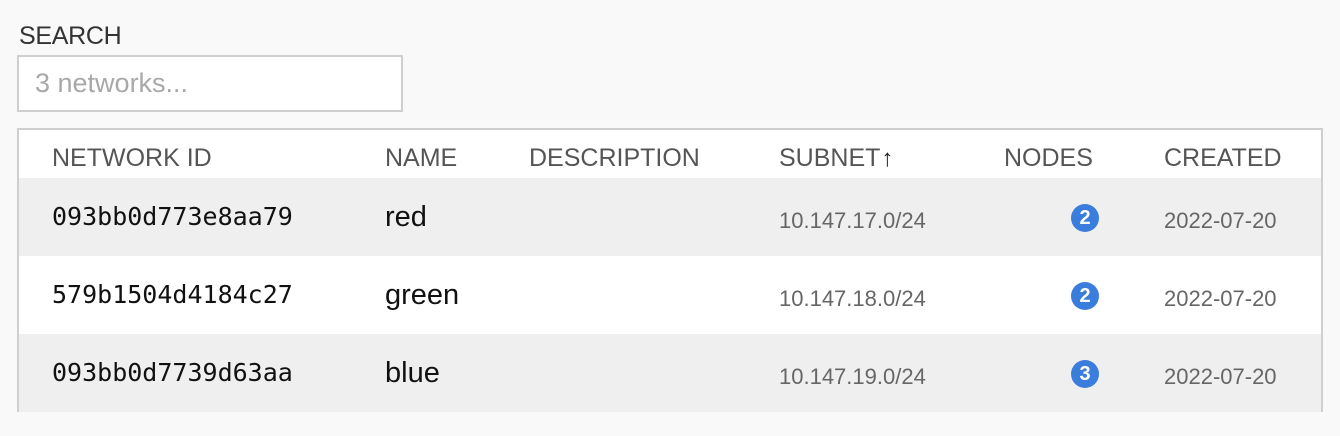 The width and height of the screenshot is (1340, 436). I want to click on network-id-cell: 093bb0d773e8aa79, so click(172, 216).